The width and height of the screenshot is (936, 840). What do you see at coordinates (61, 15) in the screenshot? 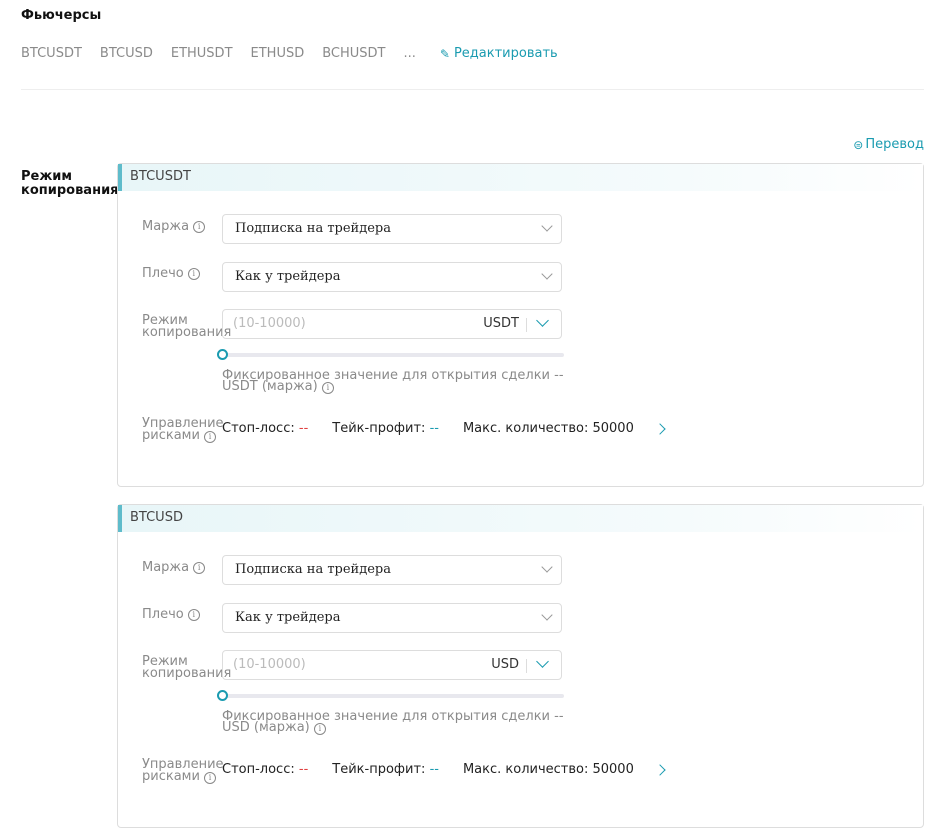
I see `page-title: Фьючерсы` at bounding box center [61, 15].